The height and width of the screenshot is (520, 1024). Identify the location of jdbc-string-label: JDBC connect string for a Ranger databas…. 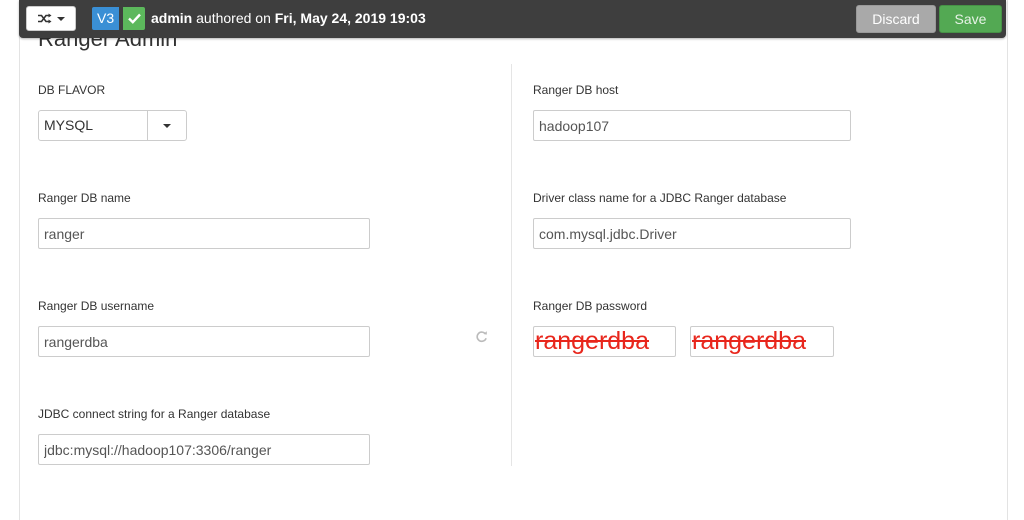
(154, 414).